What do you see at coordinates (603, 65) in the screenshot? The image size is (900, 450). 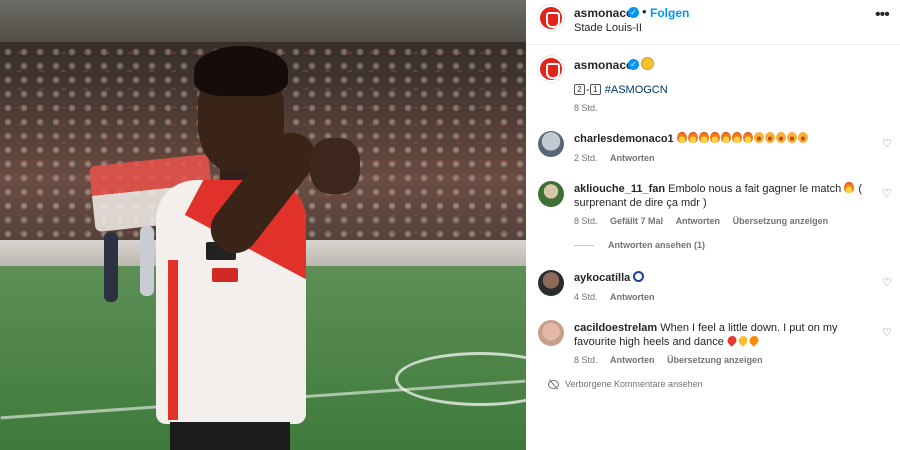 I see `caption-account-name: asmonaco` at bounding box center [603, 65].